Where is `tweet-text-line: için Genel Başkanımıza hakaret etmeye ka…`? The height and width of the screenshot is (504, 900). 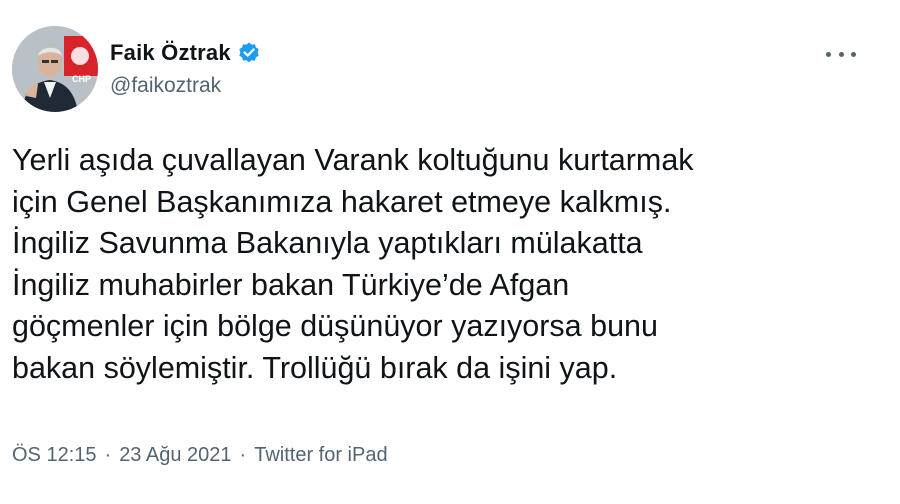 tweet-text-line: için Genel Başkanımıza hakaret etmeye ka… is located at coordinates (342, 201).